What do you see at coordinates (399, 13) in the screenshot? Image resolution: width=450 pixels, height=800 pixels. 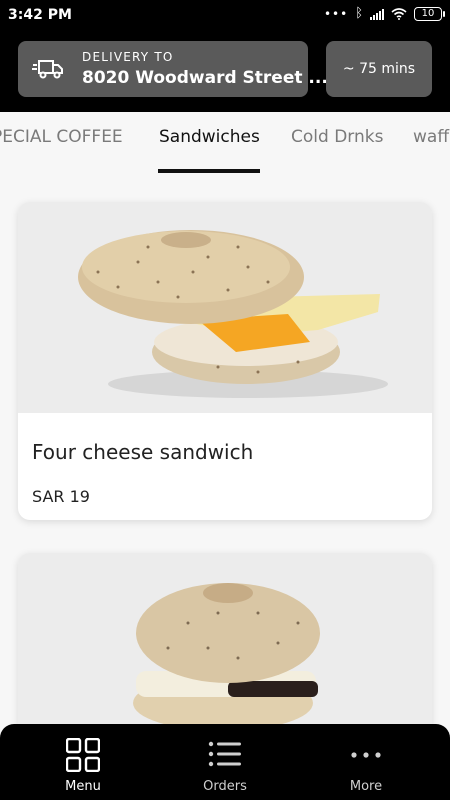 I see `wifi-icon` at bounding box center [399, 13].